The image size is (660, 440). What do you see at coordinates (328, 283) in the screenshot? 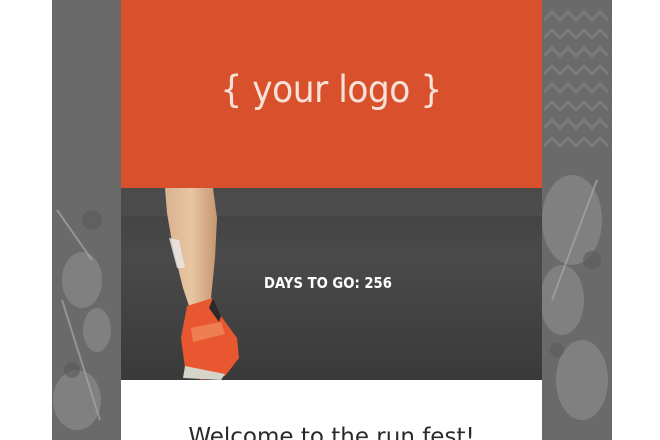
I see `countdown-label: DAYS TO GO: 256` at bounding box center [328, 283].